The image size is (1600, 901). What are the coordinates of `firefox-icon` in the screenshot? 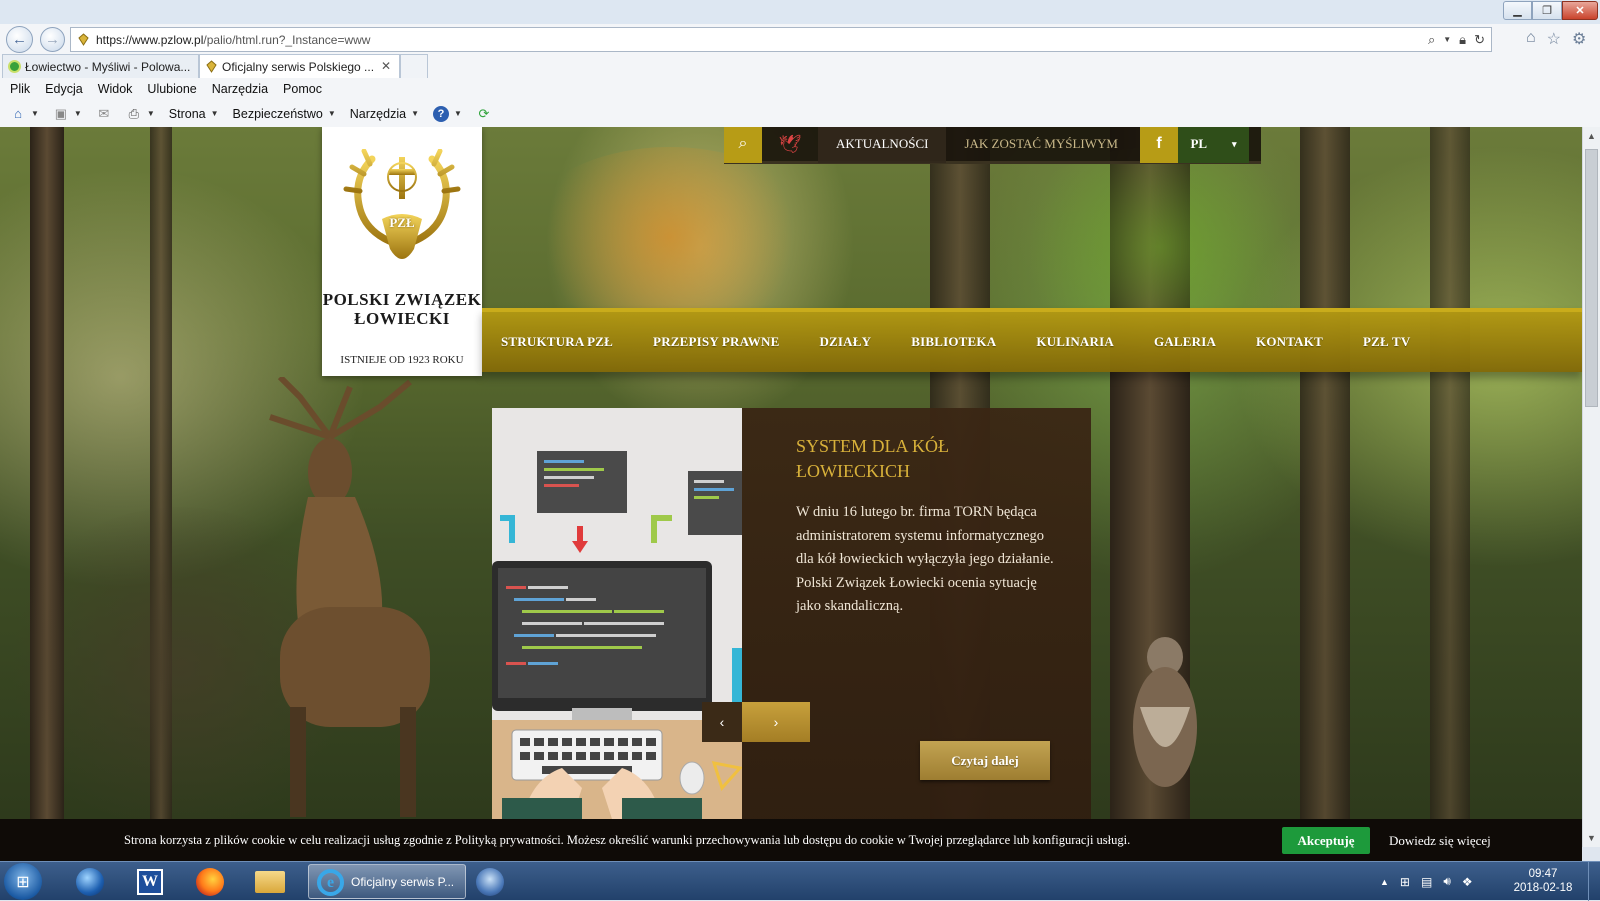 It's located at (210, 881).